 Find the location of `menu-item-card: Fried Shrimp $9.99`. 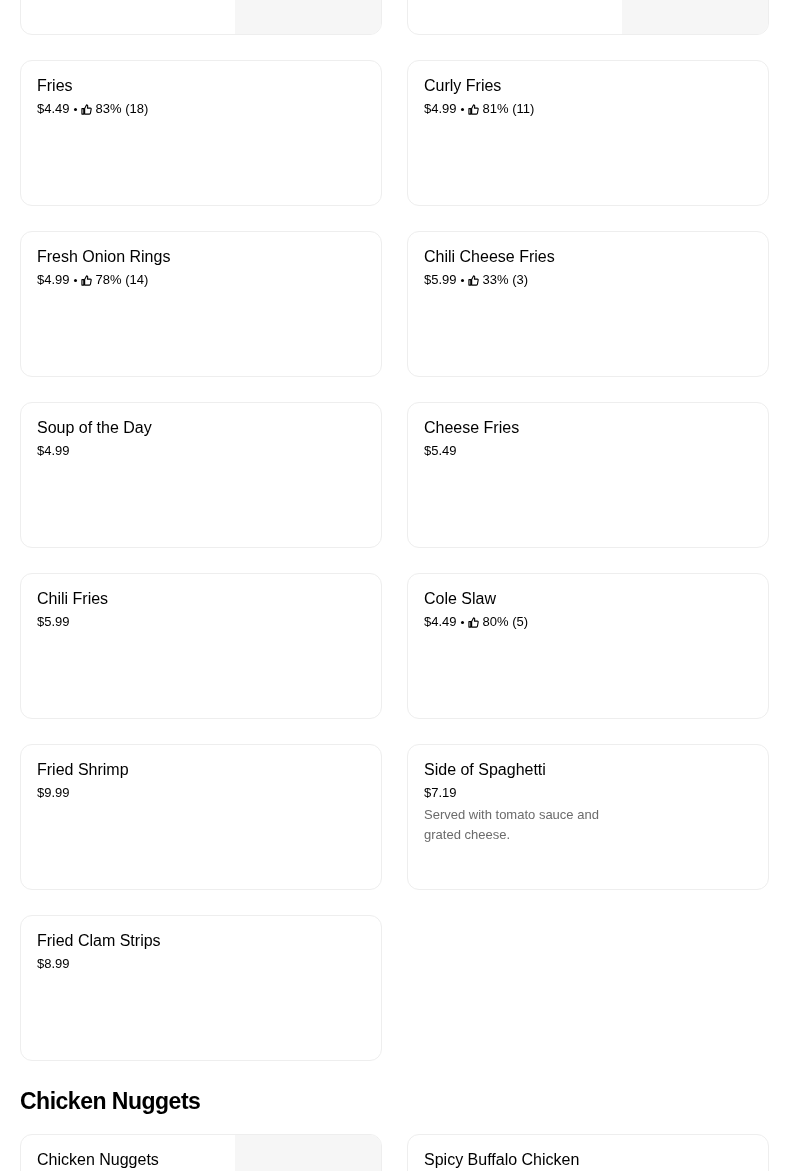

menu-item-card: Fried Shrimp $9.99 is located at coordinates (201, 817).